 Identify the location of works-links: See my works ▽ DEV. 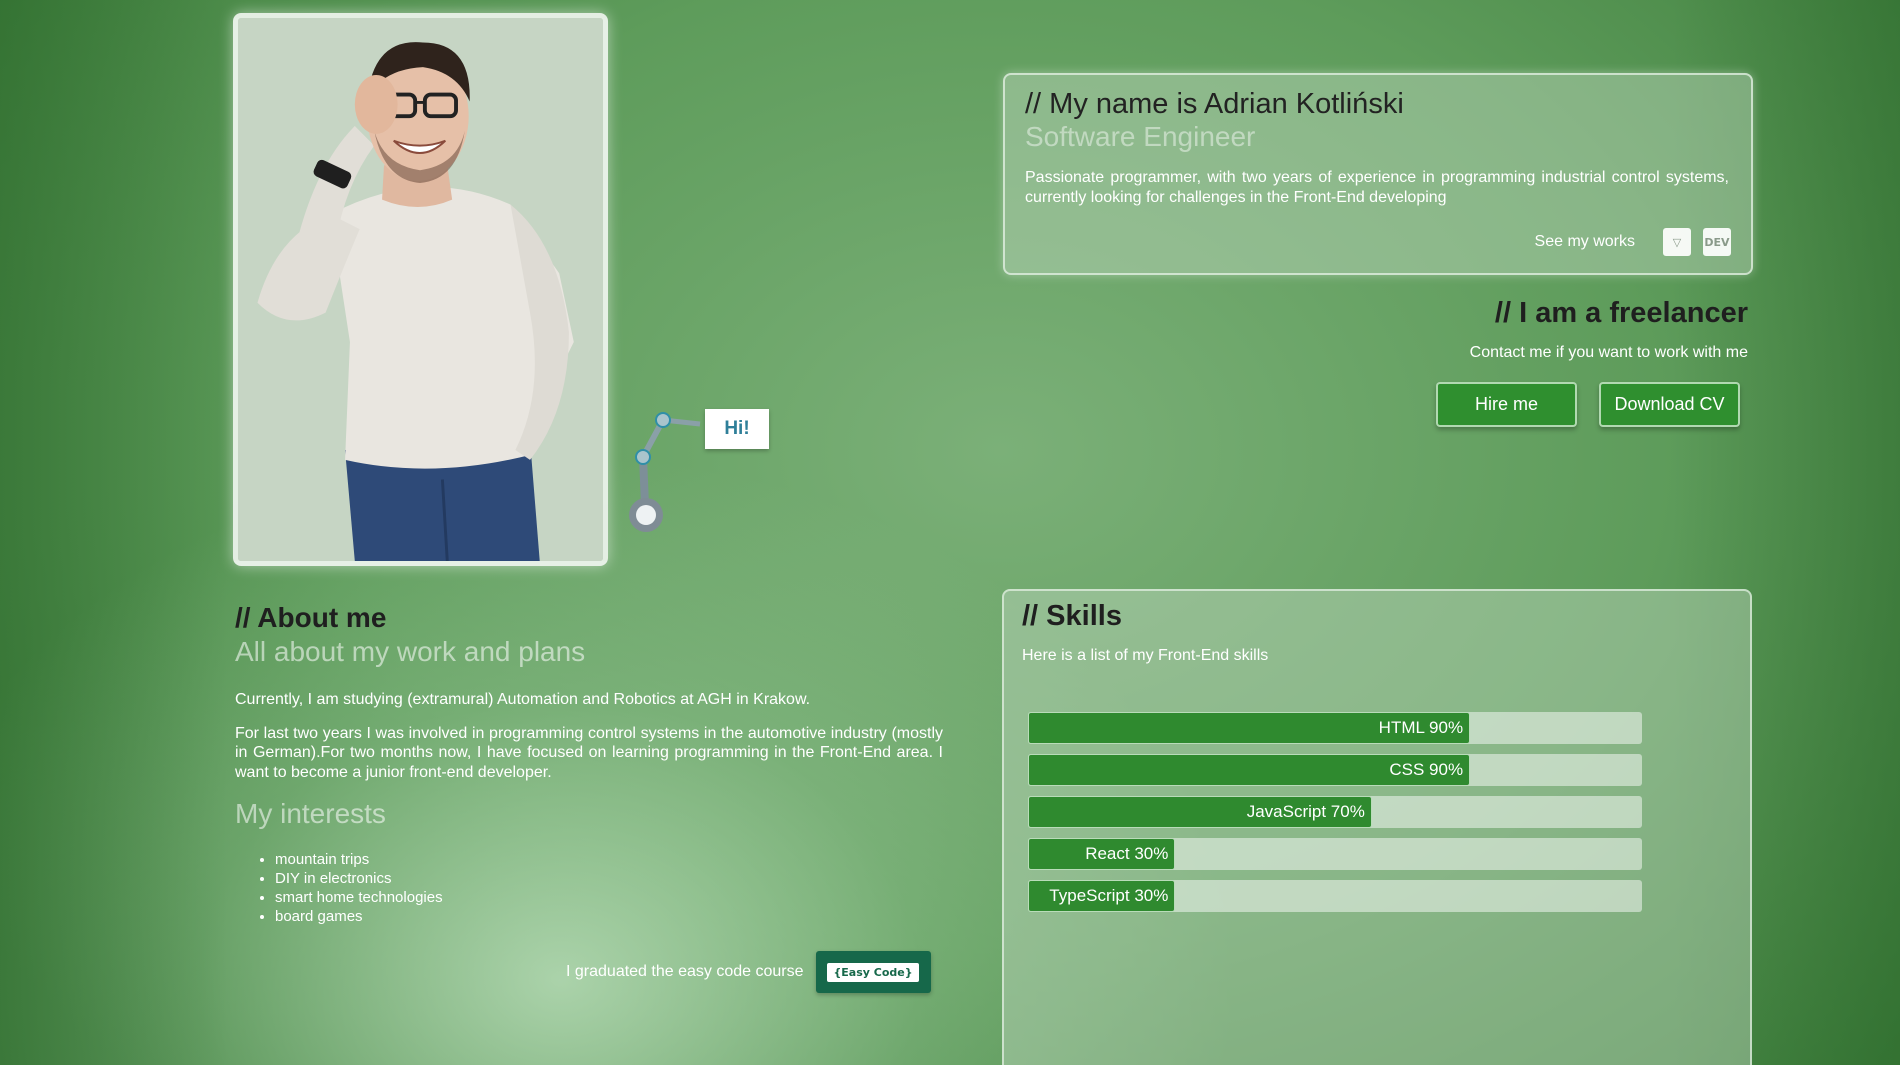
(1633, 242).